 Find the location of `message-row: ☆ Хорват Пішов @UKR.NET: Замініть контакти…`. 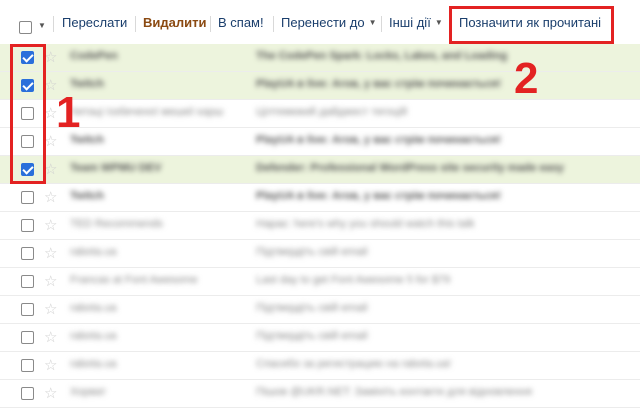

message-row: ☆ Хорват Пішов @UKR.NET: Замініть контакти… is located at coordinates (320, 394).